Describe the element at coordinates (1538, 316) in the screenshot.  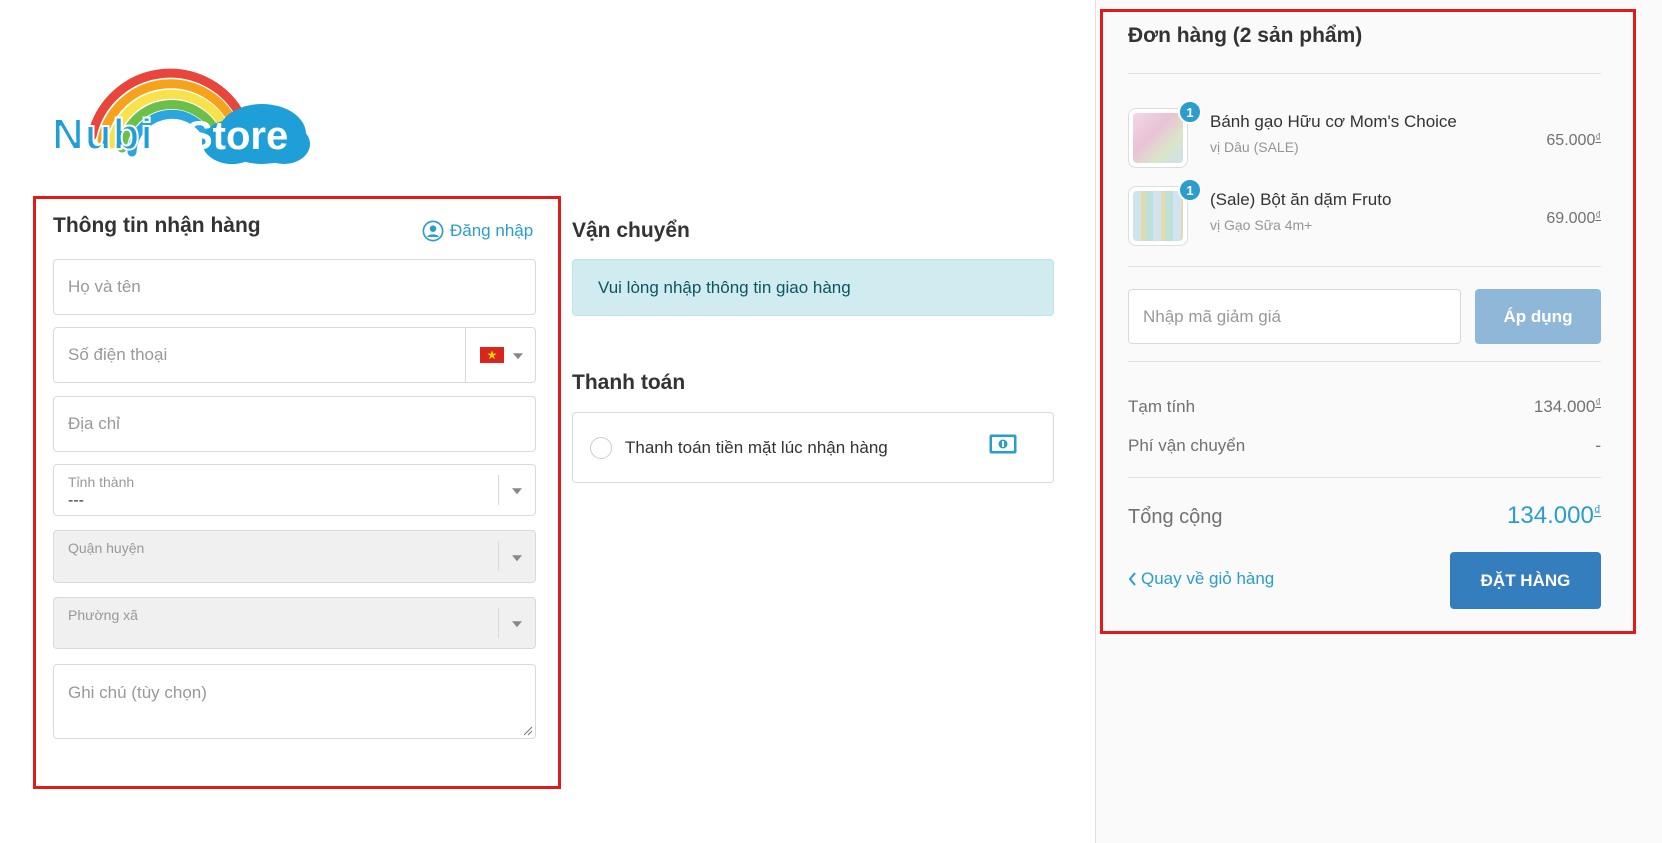
I see `apply-coupon-button: Áp dụng` at that location.